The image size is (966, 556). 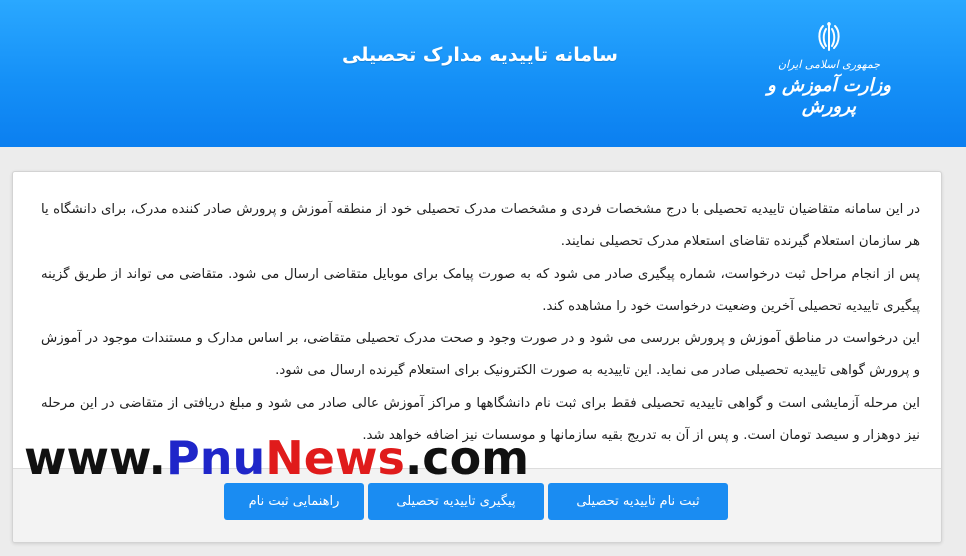 What do you see at coordinates (95, 458) in the screenshot?
I see `watermark-prefix: www.` at bounding box center [95, 458].